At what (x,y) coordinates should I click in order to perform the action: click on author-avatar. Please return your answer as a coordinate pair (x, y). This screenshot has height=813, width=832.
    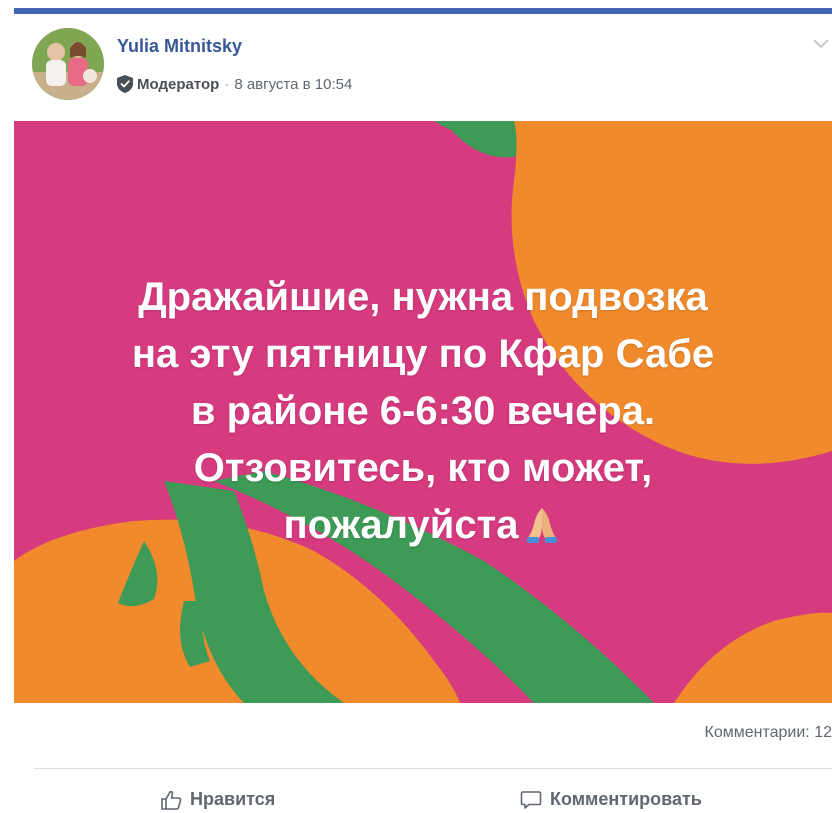
    Looking at the image, I should click on (68, 64).